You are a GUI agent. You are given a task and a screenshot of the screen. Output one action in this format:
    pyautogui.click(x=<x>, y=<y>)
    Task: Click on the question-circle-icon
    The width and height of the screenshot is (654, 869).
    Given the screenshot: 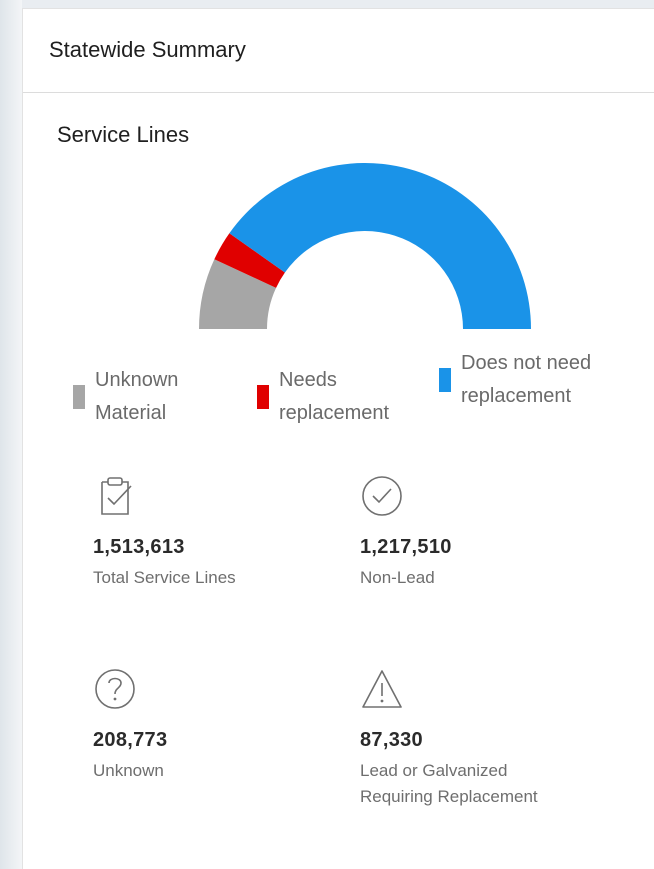 What is the action you would take?
    pyautogui.click(x=115, y=689)
    